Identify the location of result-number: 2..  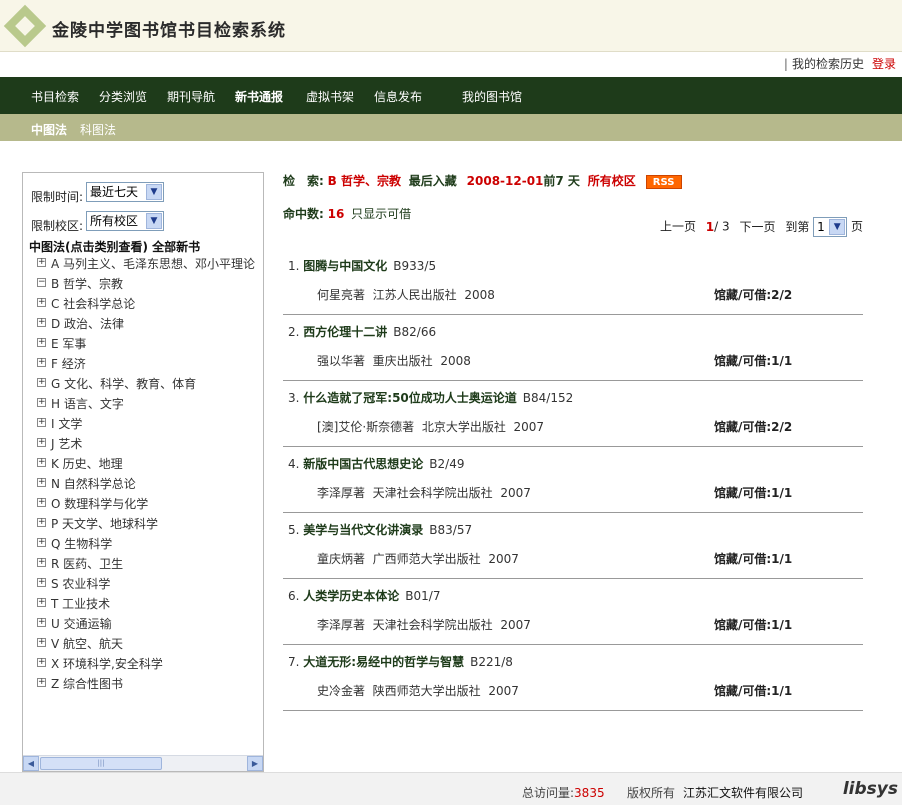
(294, 332).